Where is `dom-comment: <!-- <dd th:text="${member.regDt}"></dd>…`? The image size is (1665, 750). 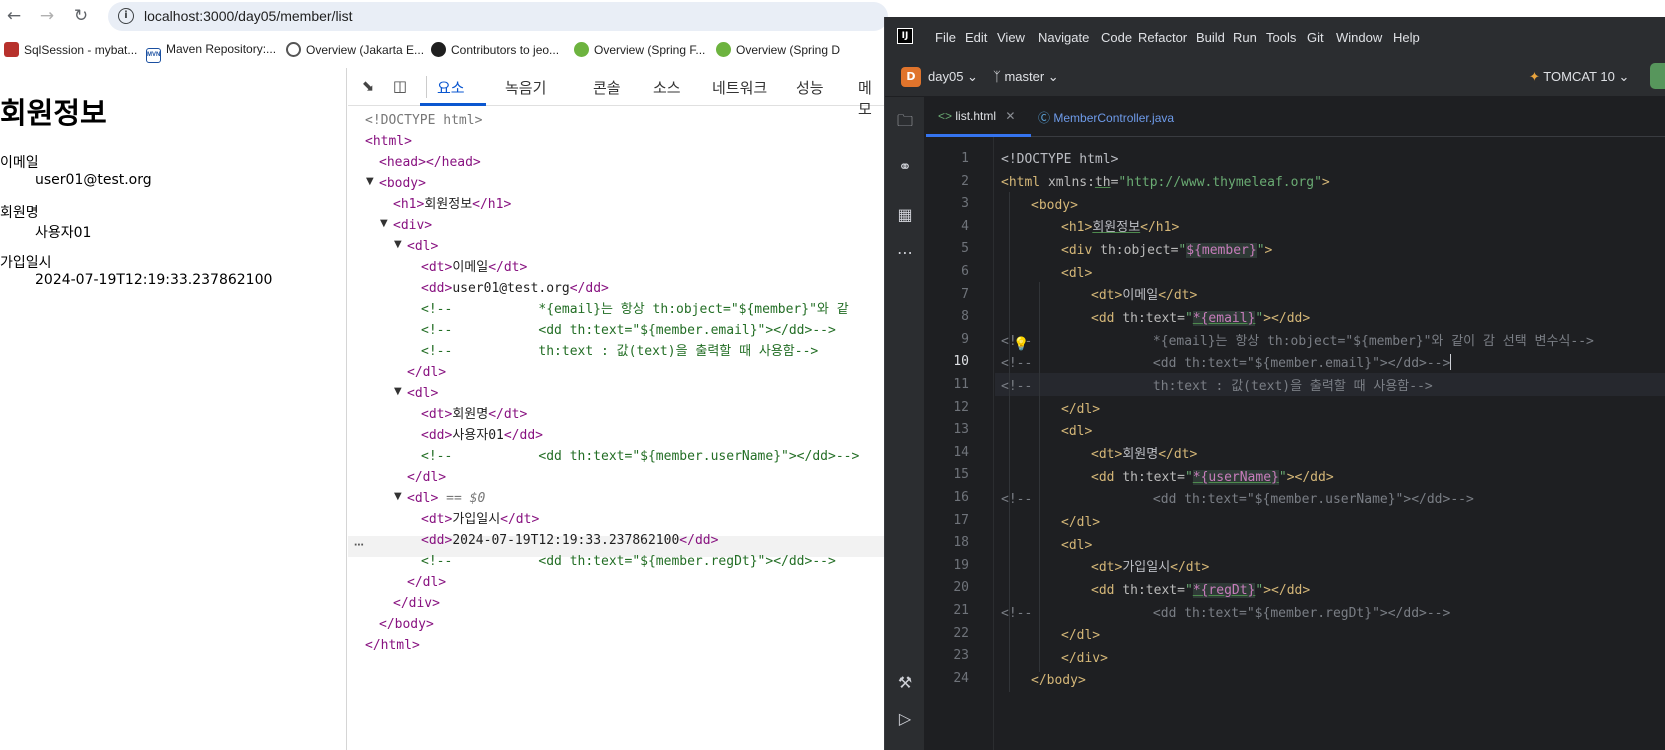 dom-comment: <!-- <dd th:text="${member.regDt}"></dd>… is located at coordinates (628, 561).